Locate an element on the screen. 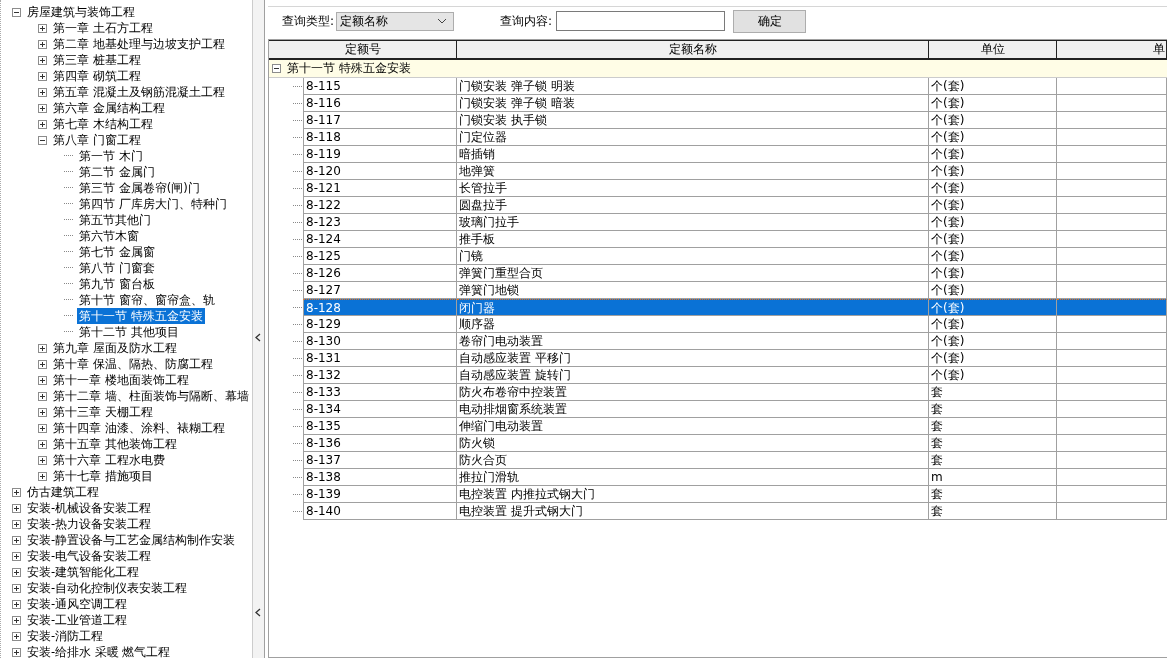 The image size is (1167, 658). table-row: 8-129 顺序器 个(套) is located at coordinates (718, 324).